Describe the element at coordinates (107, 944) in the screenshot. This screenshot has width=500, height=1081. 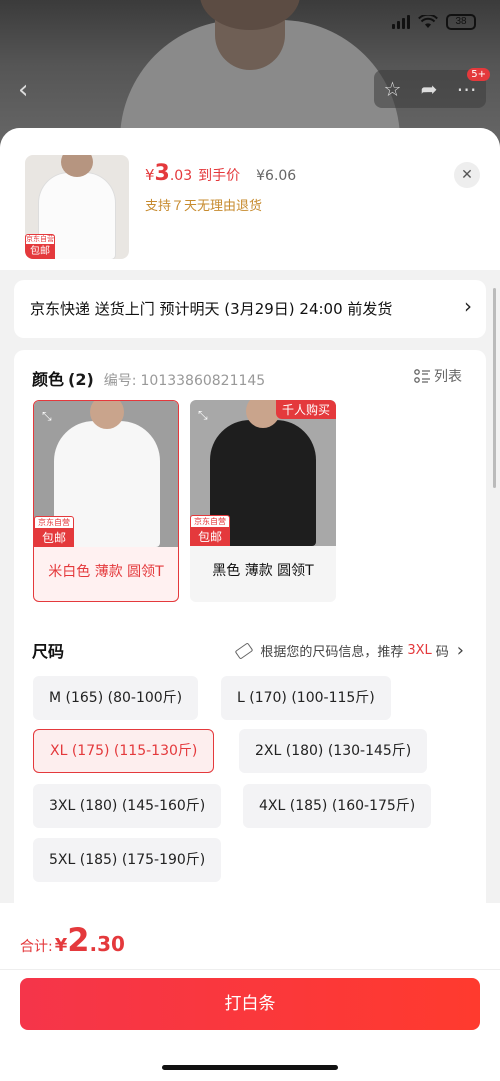
I see `total-decimal: .30` at that location.